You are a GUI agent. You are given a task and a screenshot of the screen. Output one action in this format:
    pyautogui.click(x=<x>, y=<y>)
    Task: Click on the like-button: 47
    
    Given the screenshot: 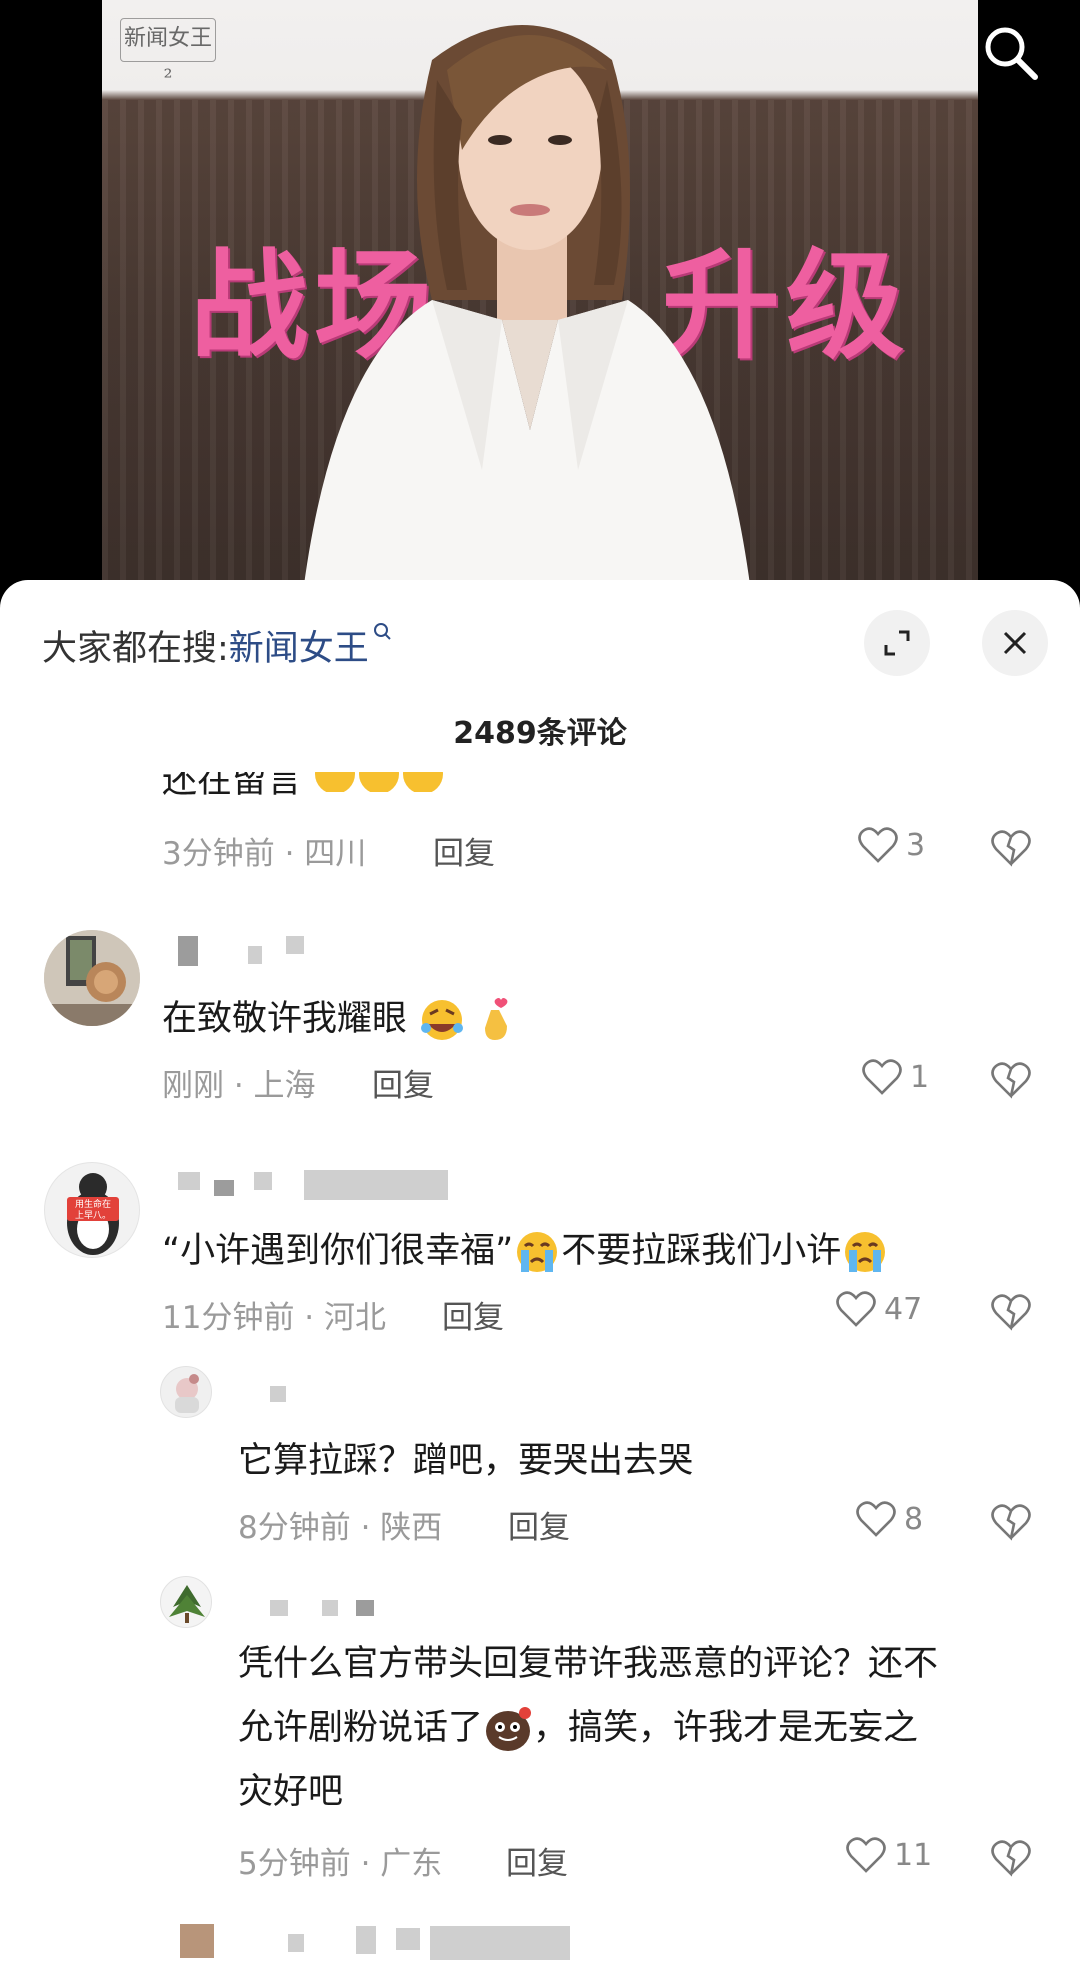 What is the action you would take?
    pyautogui.click(x=879, y=1309)
    